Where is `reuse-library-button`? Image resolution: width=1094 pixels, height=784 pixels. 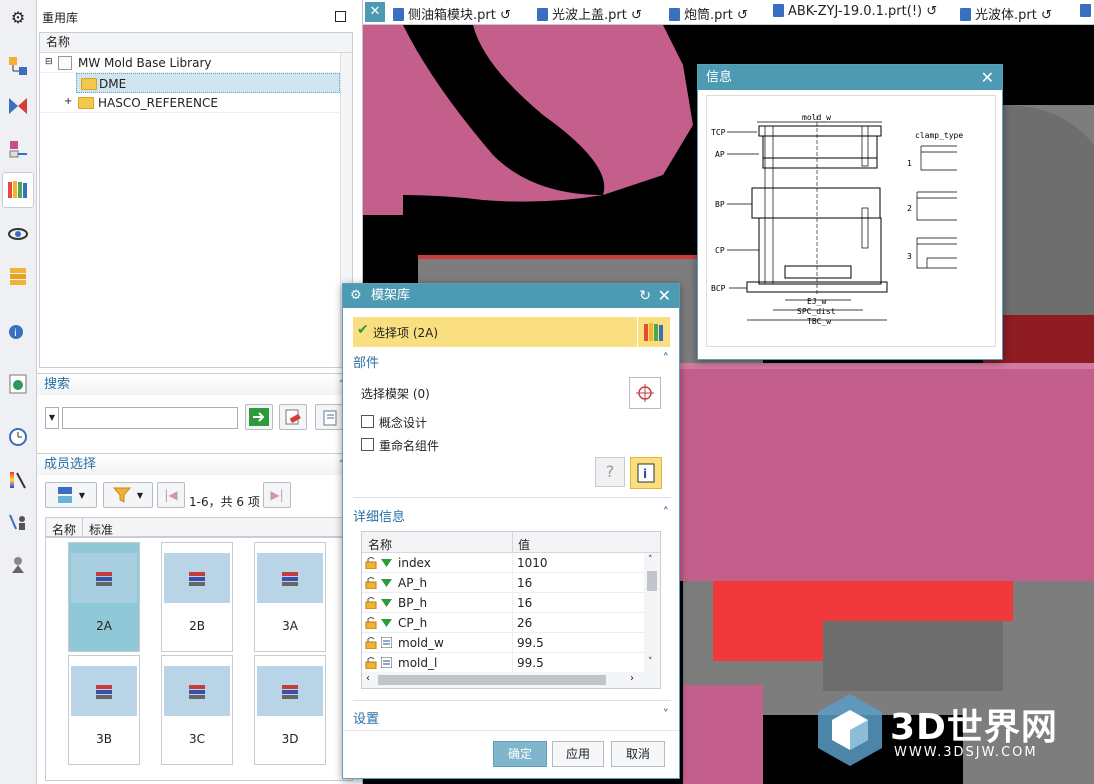
reuse-library-button is located at coordinates (654, 332).